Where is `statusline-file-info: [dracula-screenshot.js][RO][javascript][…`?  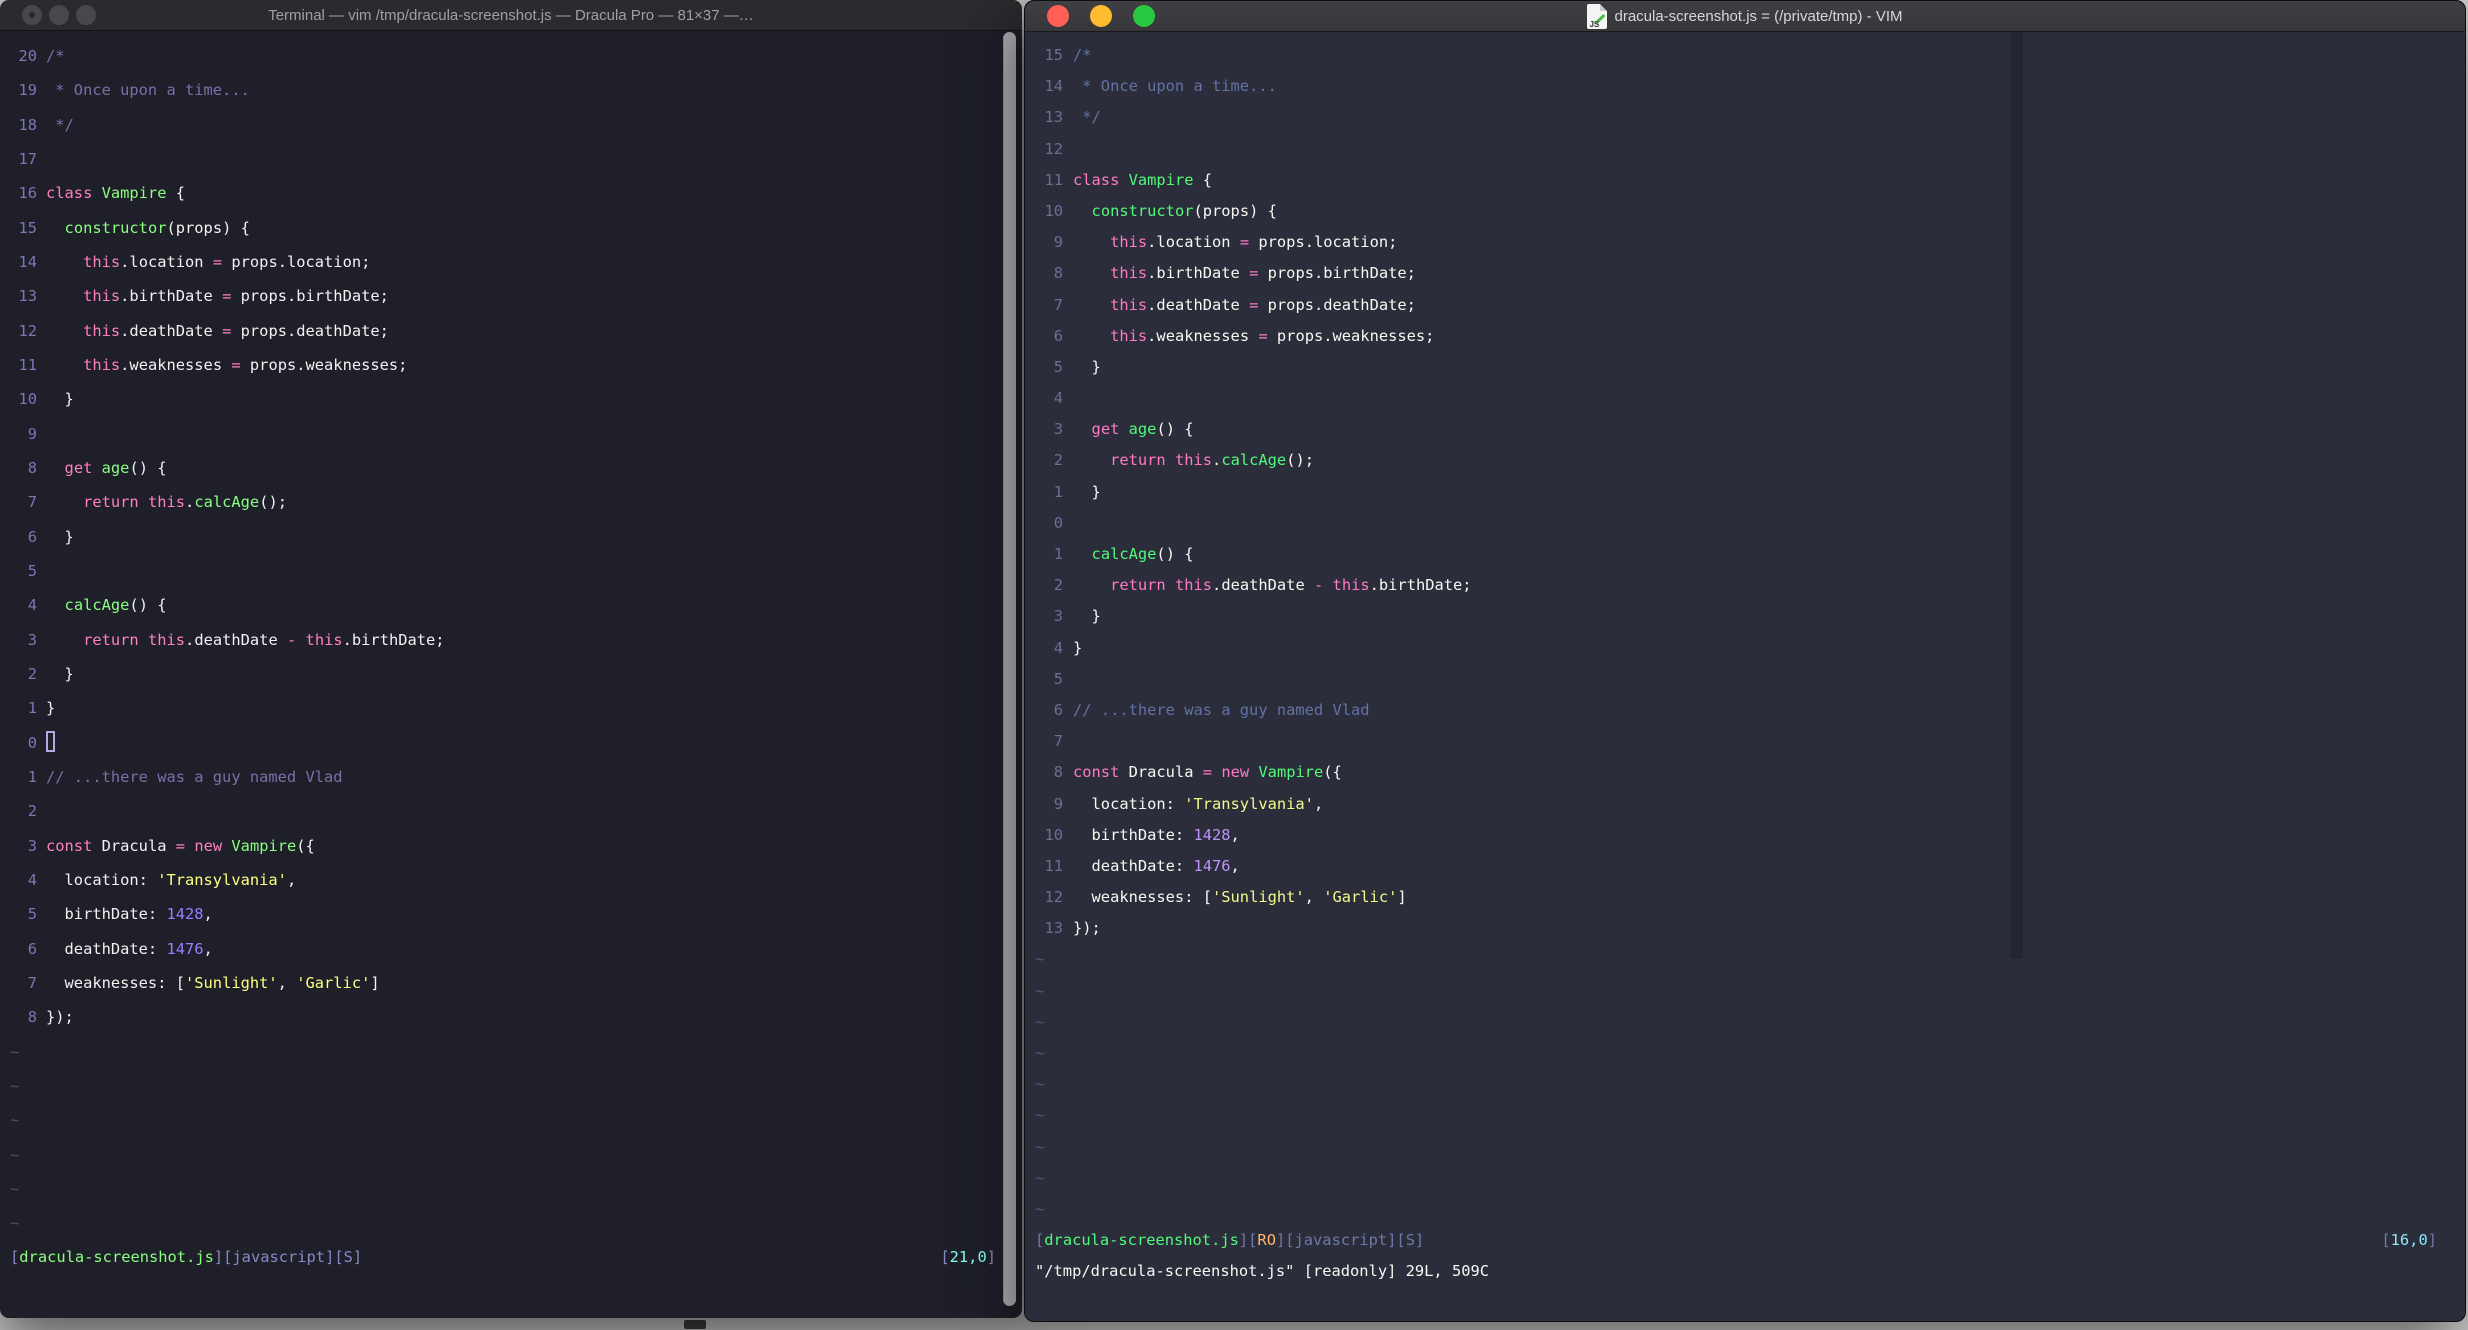
statusline-file-info: [dracula-screenshot.js][RO][javascript][… is located at coordinates (1229, 1240).